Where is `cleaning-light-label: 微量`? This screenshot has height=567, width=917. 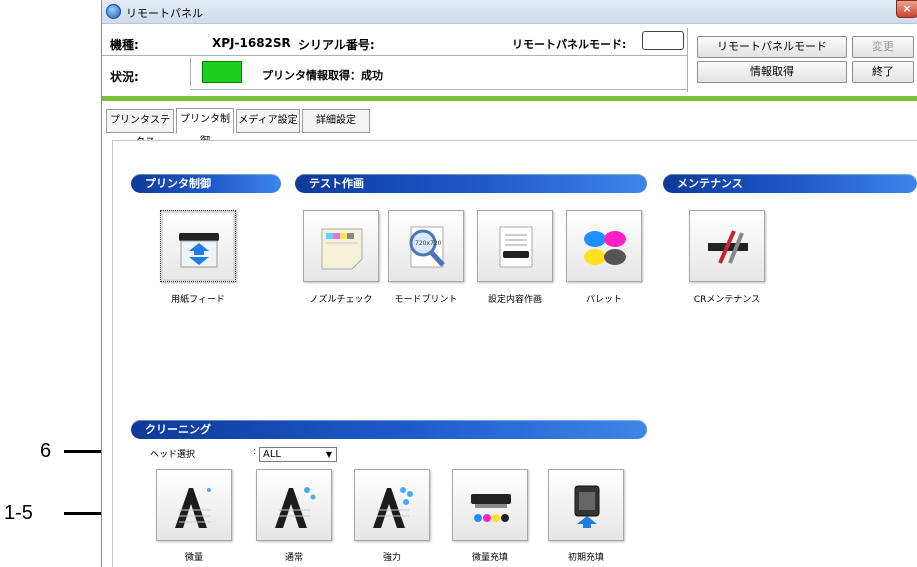 cleaning-light-label: 微量 is located at coordinates (193, 558).